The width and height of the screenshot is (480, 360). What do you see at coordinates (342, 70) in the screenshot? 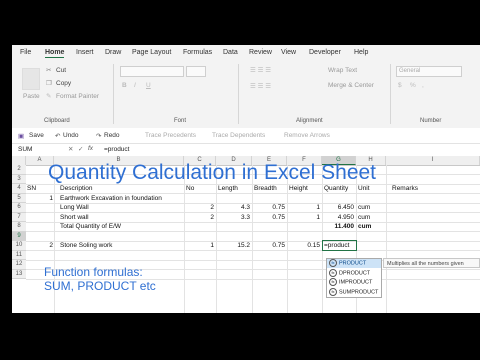
I see `wrap-text-button: Wrap Text` at bounding box center [342, 70].